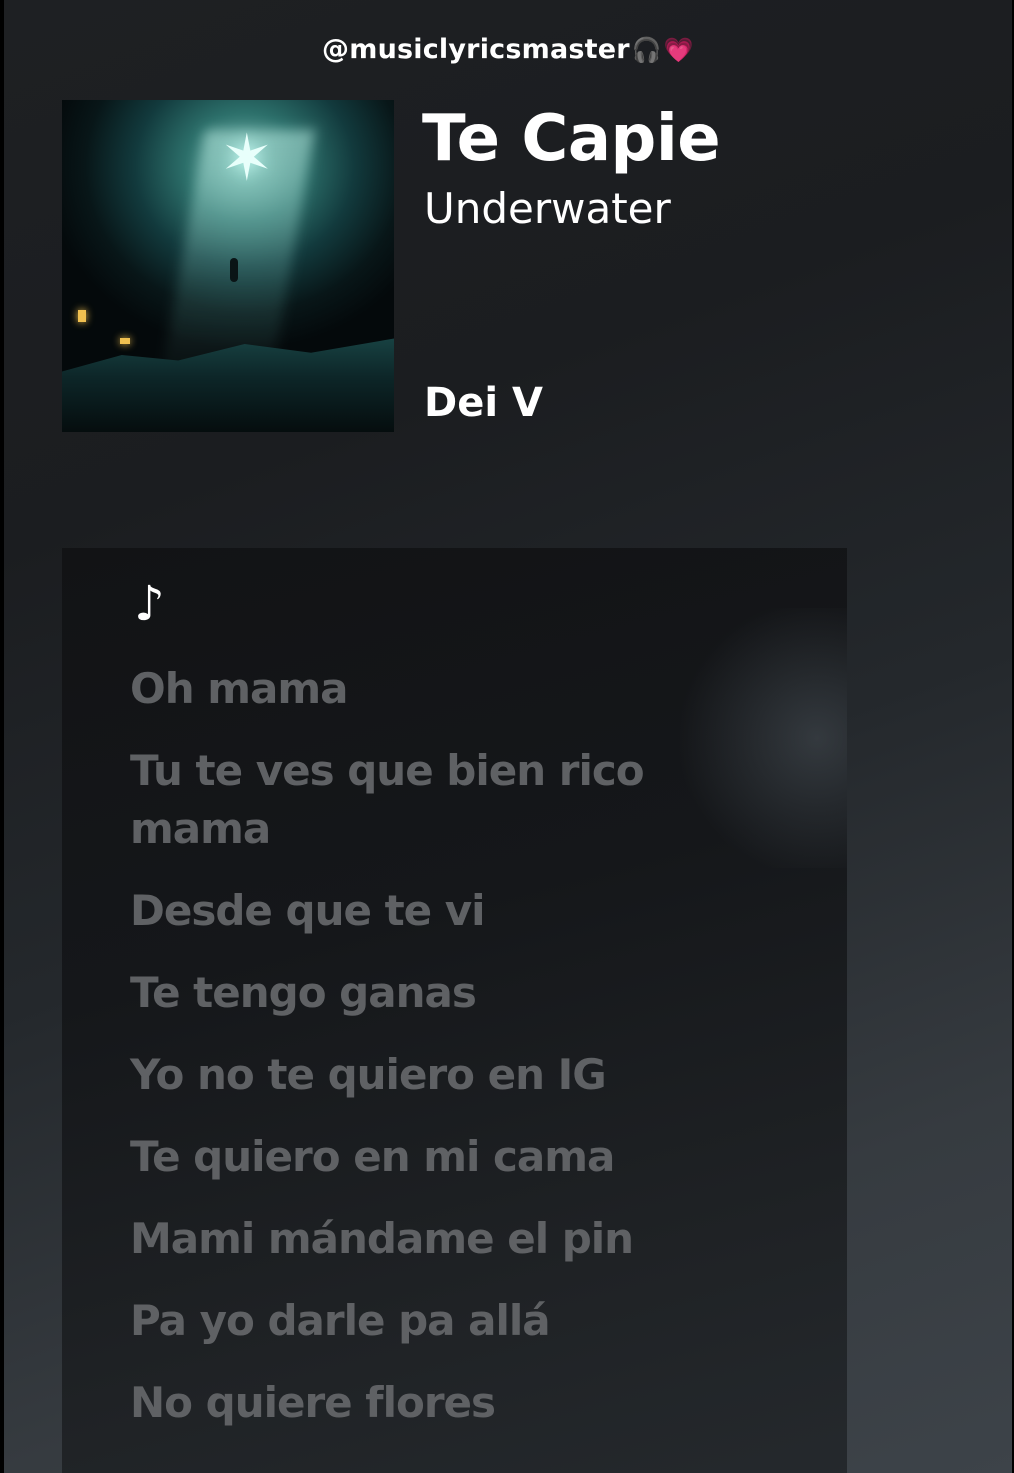 The image size is (1014, 1473). What do you see at coordinates (440, 1239) in the screenshot?
I see `lyric-line: Mami mándame el pin` at bounding box center [440, 1239].